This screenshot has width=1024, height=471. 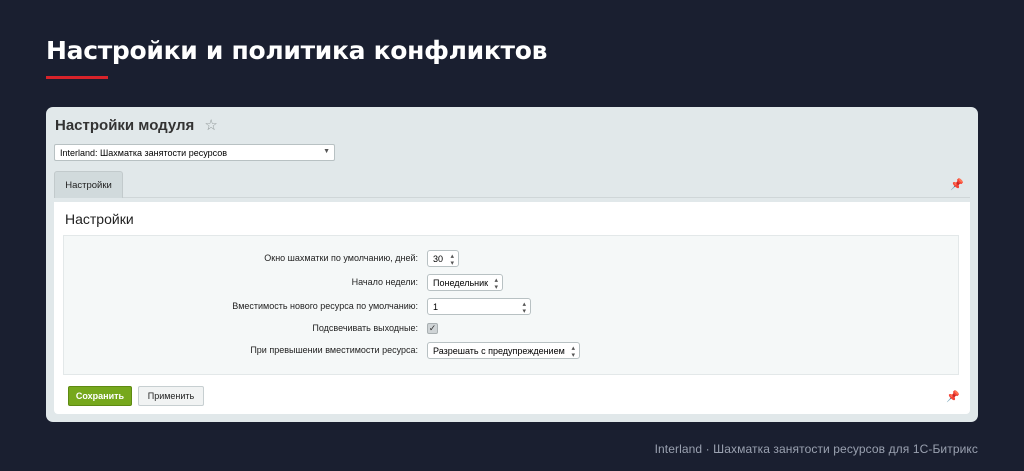 What do you see at coordinates (100, 396) in the screenshot?
I see `save-button: Сохранить` at bounding box center [100, 396].